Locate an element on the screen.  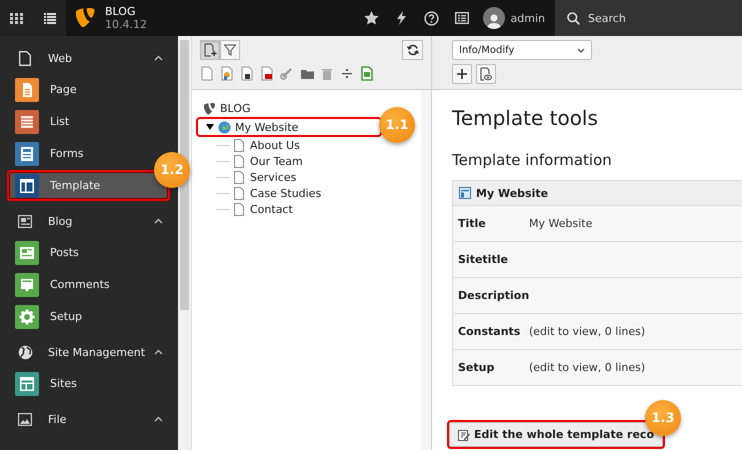
image-icon is located at coordinates (25, 419).